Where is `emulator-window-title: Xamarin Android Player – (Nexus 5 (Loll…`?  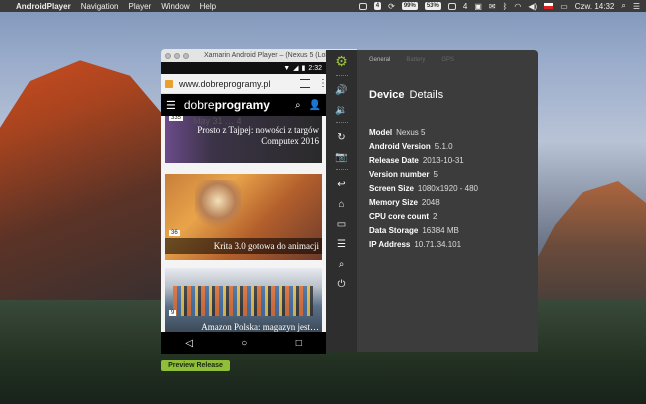 emulator-window-title: Xamarin Android Player – (Nexus 5 (Loll… is located at coordinates (270, 55).